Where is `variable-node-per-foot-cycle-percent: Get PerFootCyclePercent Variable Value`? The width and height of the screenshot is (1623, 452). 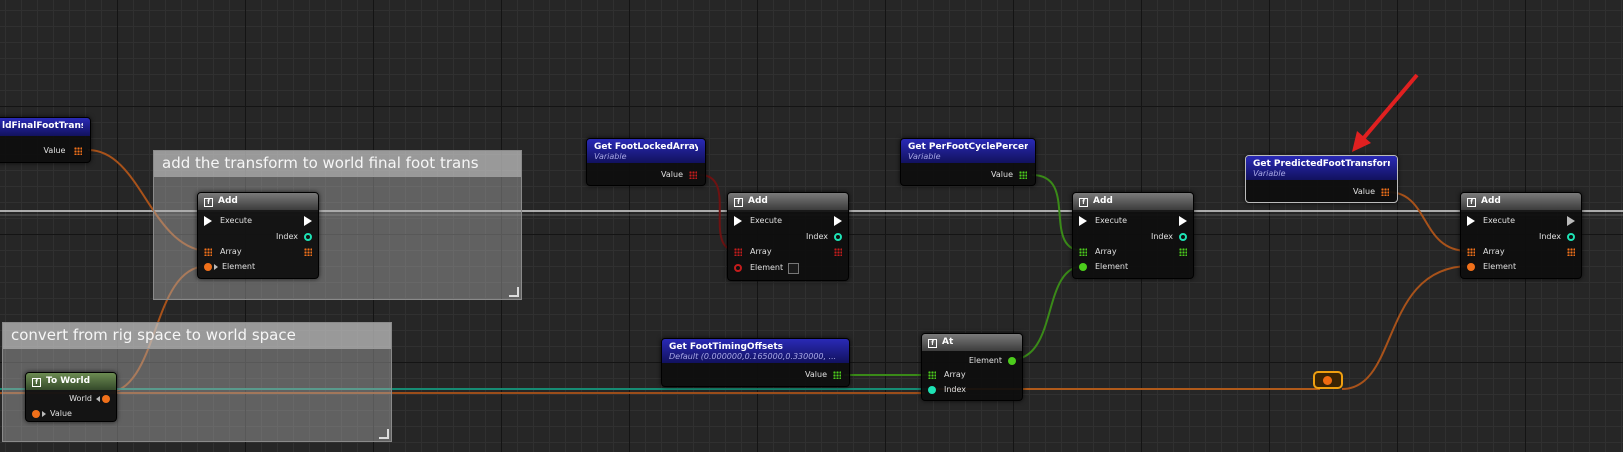
variable-node-per-foot-cycle-percent: Get PerFootCyclePercent Variable Value is located at coordinates (968, 162).